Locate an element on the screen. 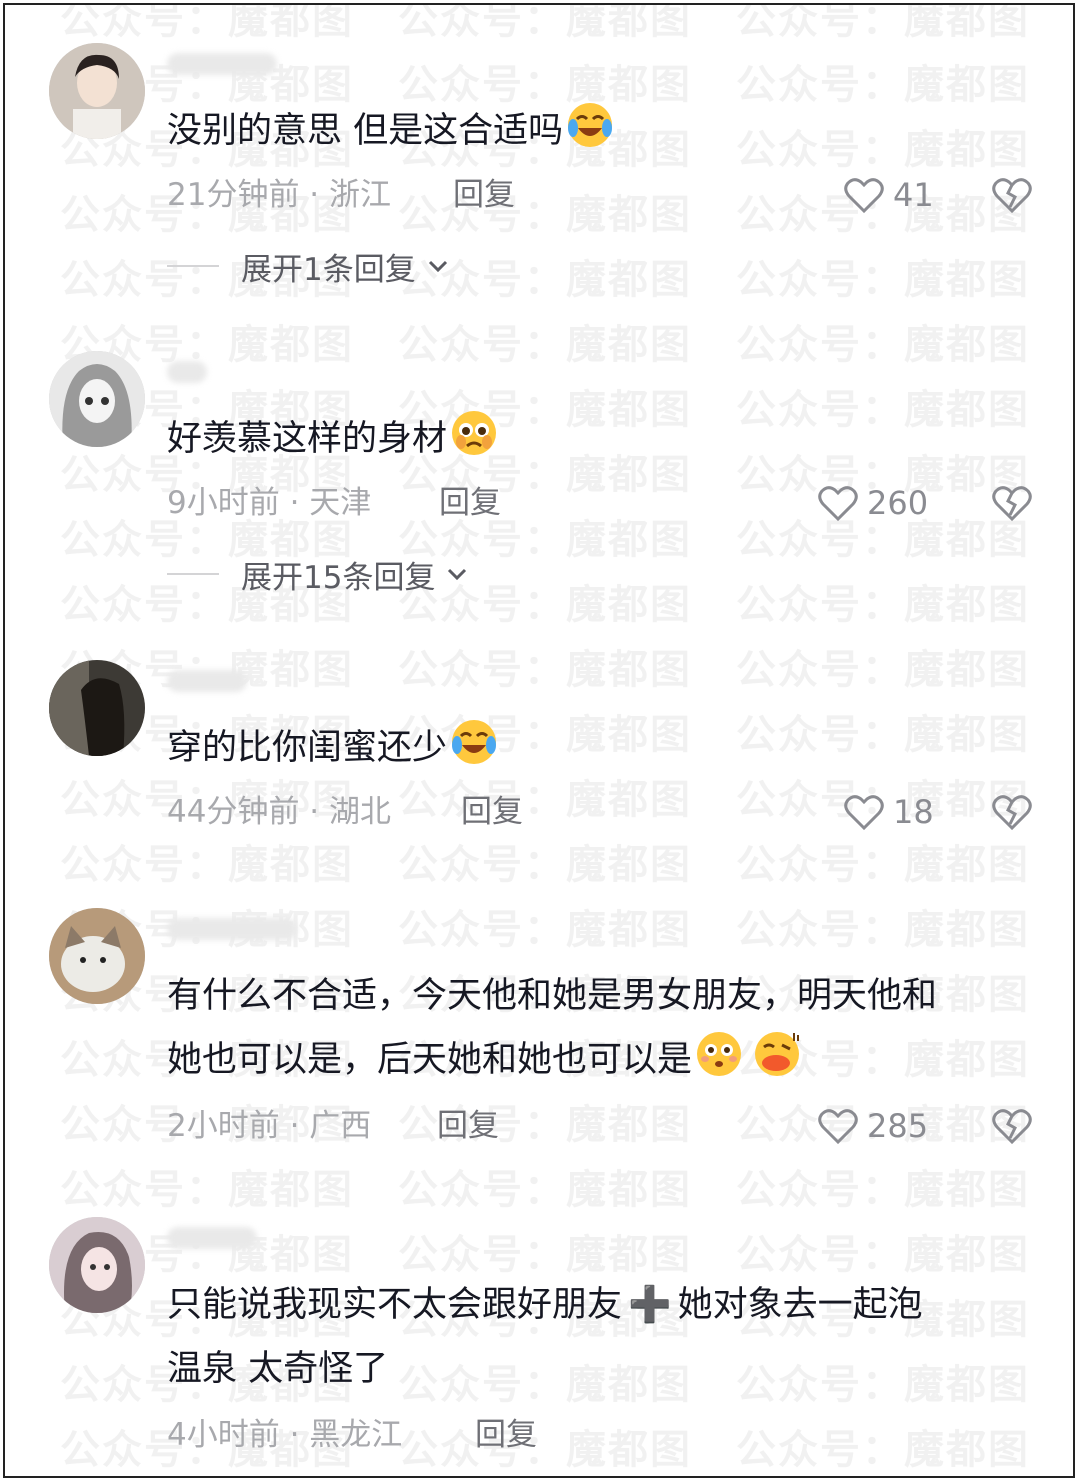 The image size is (1080, 1483). like-button: 41 is located at coordinates (888, 195).